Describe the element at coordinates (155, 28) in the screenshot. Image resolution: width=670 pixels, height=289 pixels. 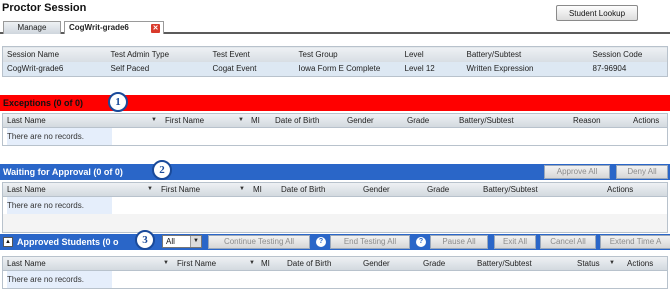
I see `close-icon: ✕` at that location.